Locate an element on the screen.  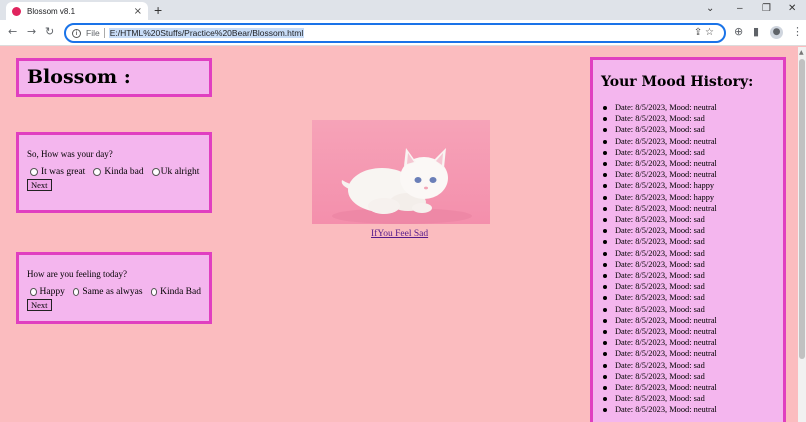
browser-tab: Blossom v8.1 × is located at coordinates (77, 11).